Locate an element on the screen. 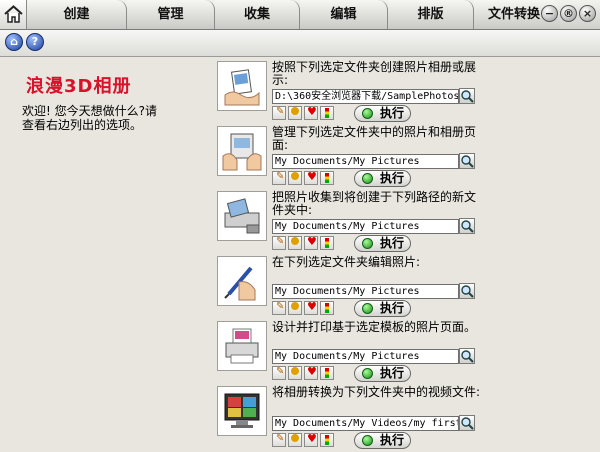  layout-brush-button is located at coordinates (295, 373).